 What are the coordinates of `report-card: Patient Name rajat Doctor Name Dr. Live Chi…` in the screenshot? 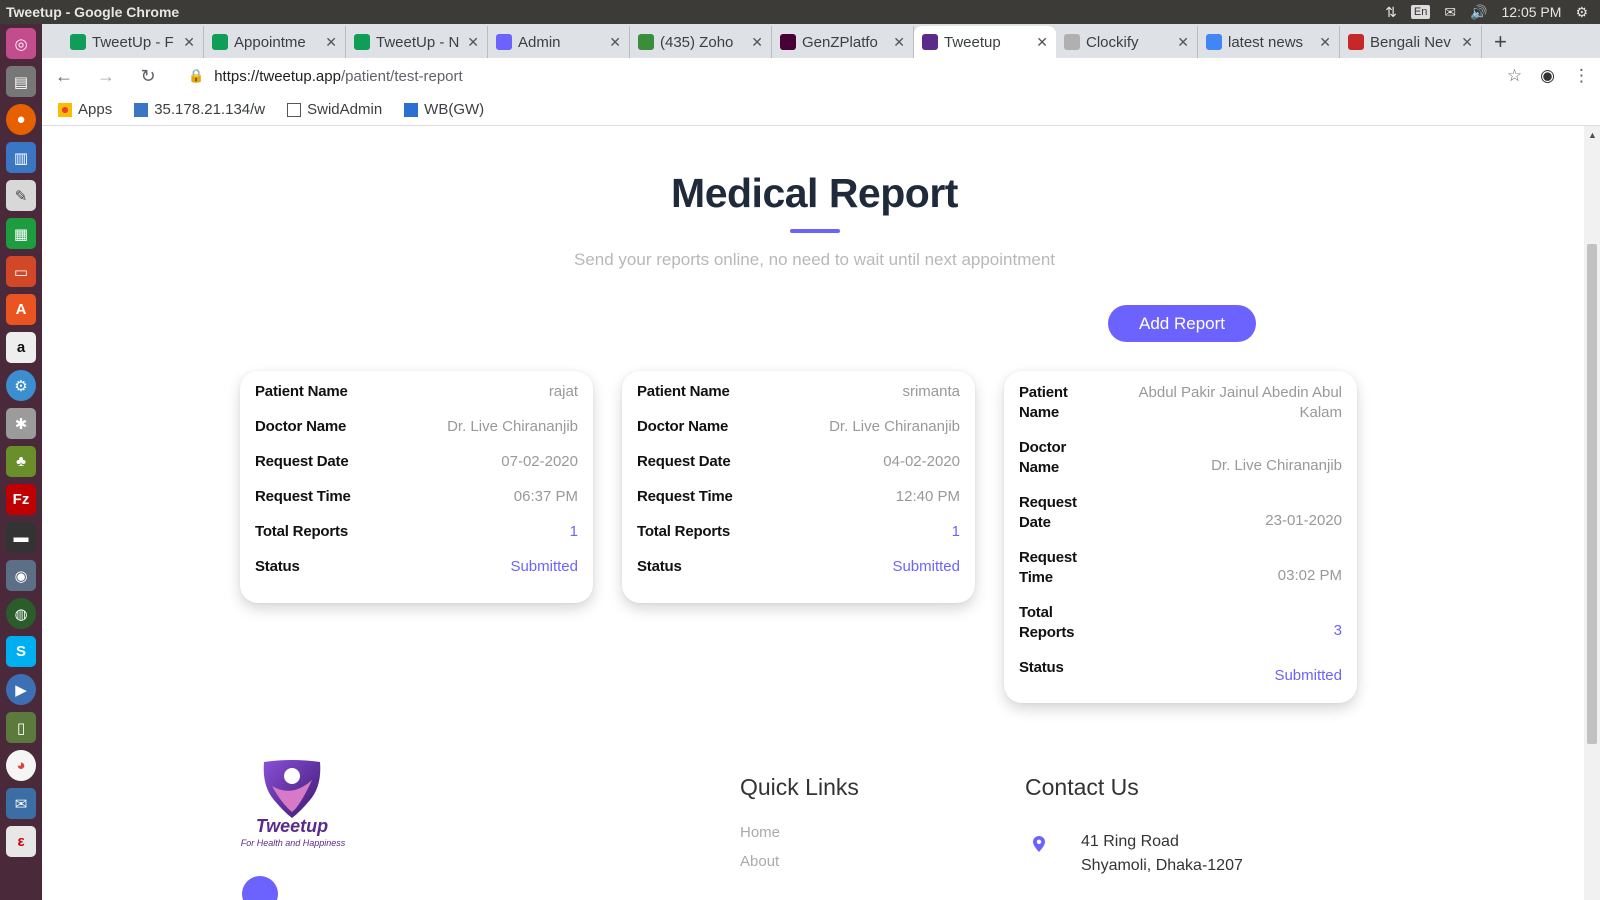 It's located at (416, 487).